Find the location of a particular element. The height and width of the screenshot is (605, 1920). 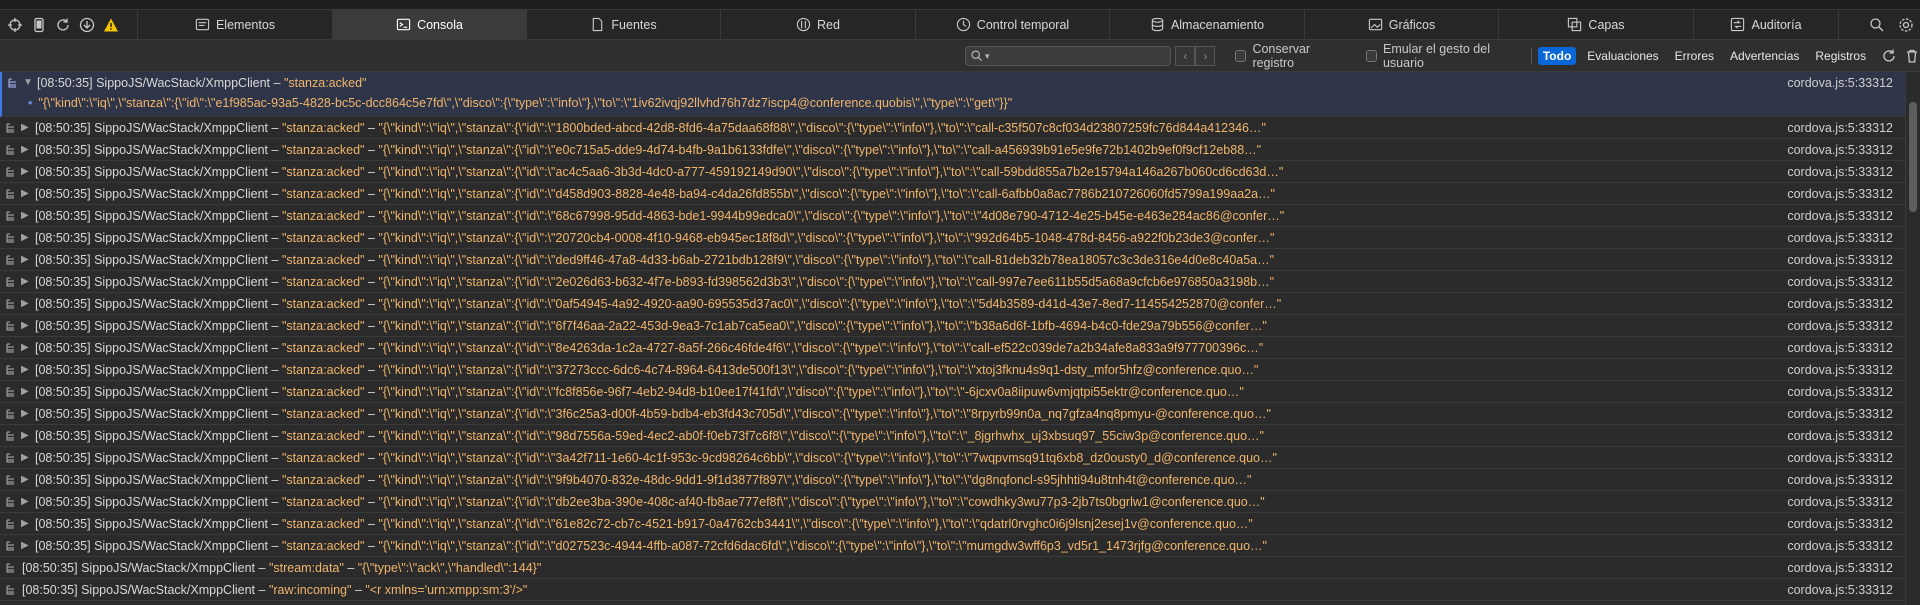

console-scrollbar is located at coordinates (1912, 338).